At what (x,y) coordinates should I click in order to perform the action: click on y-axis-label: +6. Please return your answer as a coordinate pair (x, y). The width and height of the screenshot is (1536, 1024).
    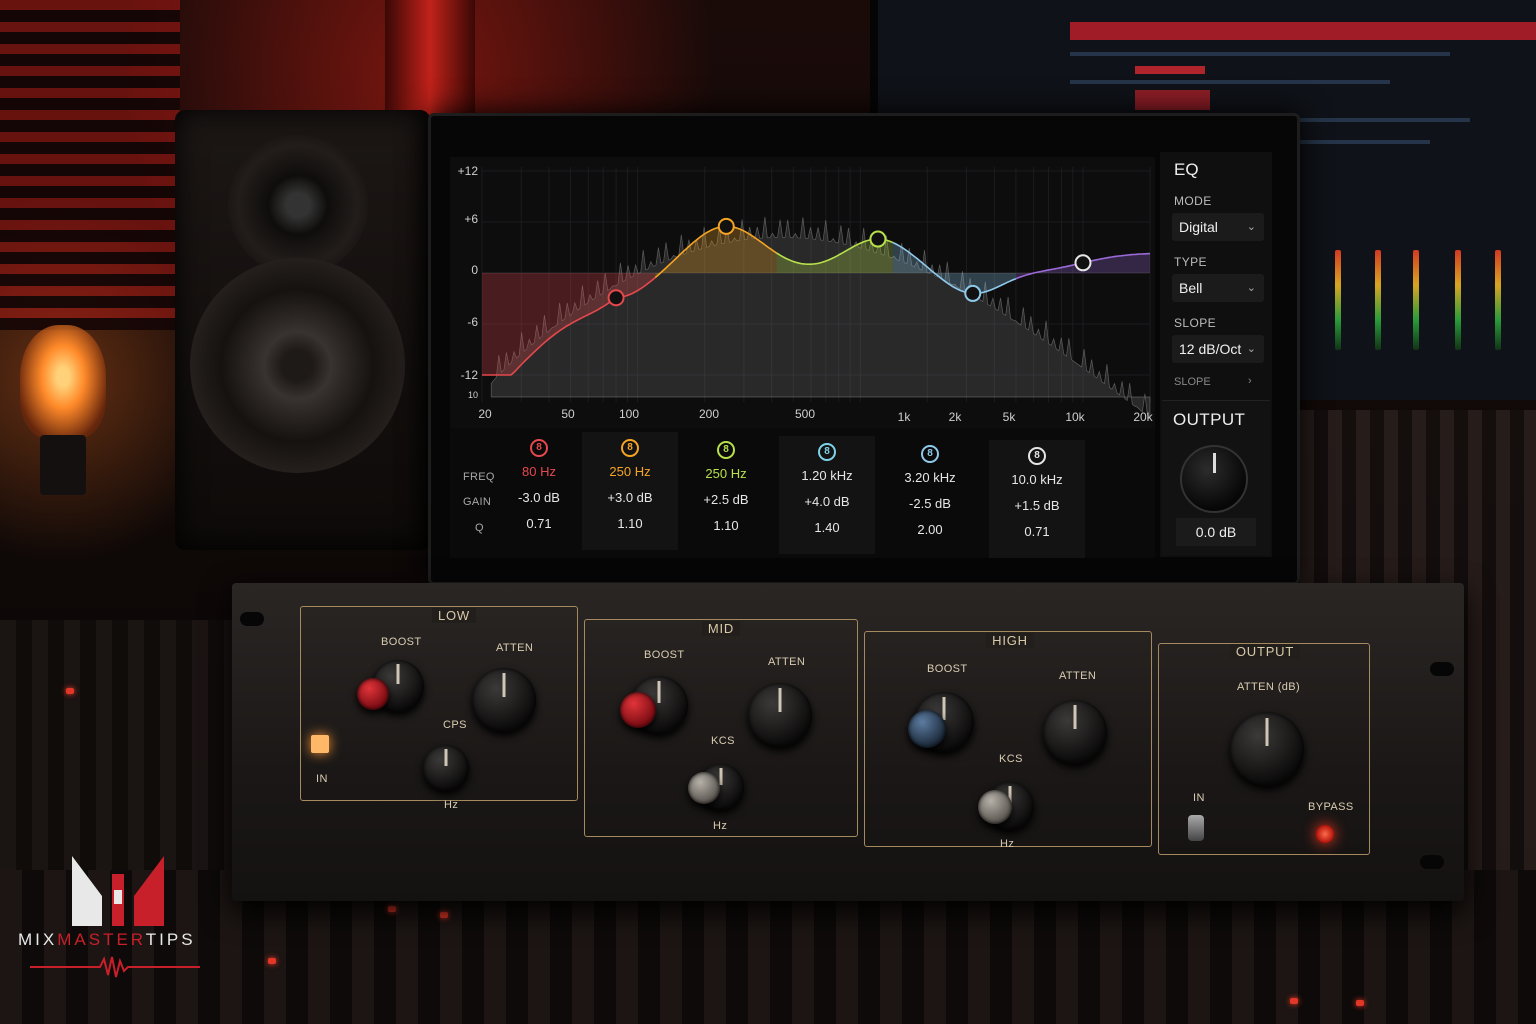
    Looking at the image, I should click on (471, 219).